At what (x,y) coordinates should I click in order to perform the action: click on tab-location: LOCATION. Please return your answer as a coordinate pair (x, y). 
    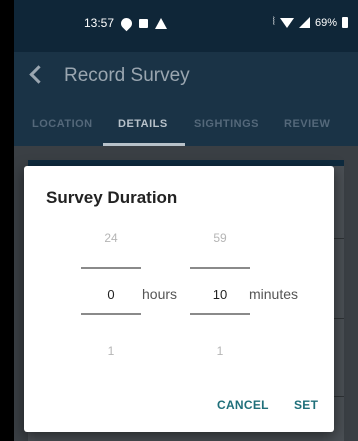
    Looking at the image, I should click on (62, 124).